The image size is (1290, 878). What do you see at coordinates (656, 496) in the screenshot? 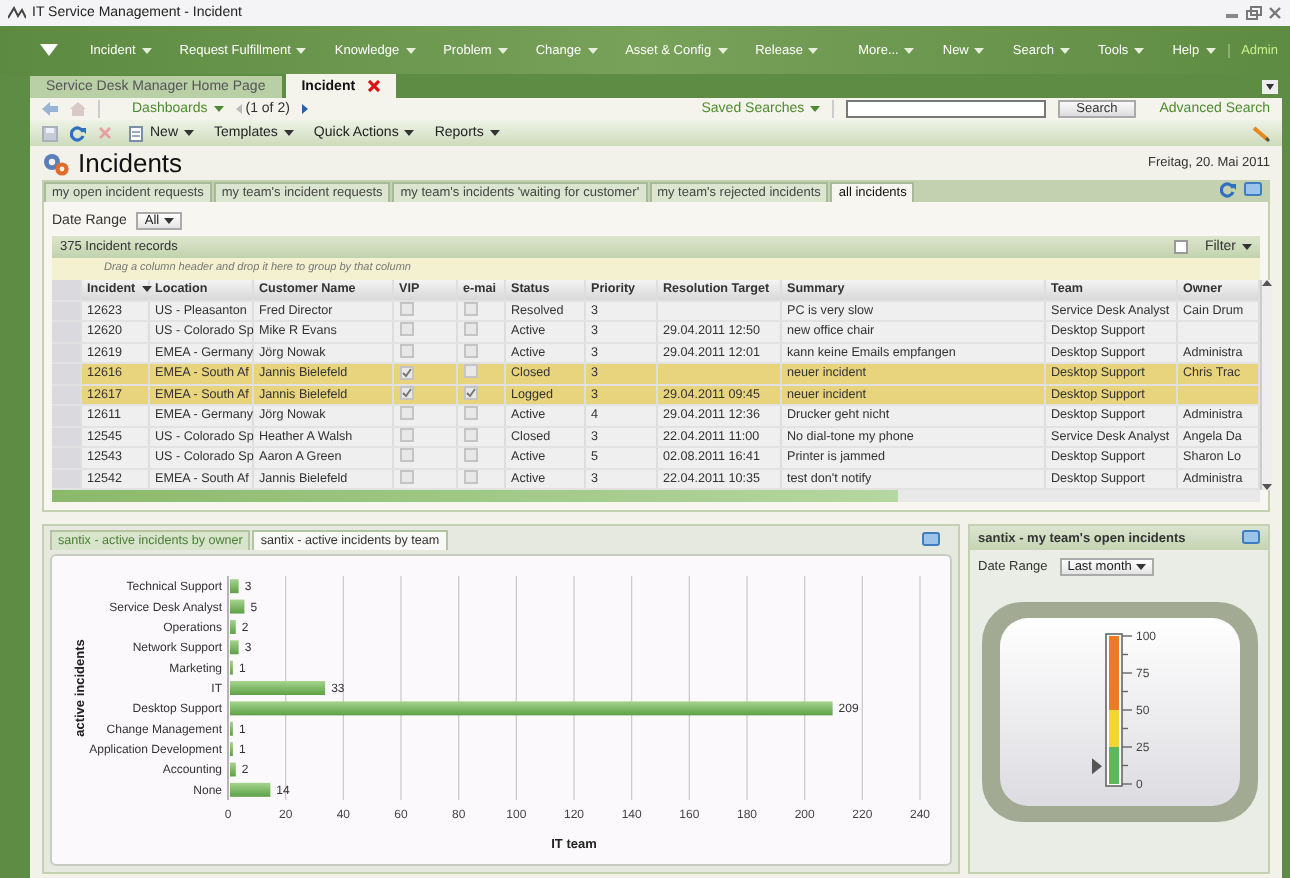
I see `horizontal-scrollbar` at bounding box center [656, 496].